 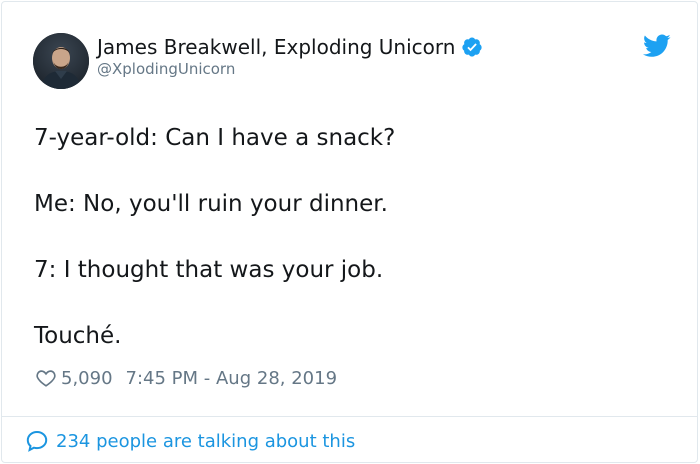 I want to click on avatar-image, so click(x=61, y=61).